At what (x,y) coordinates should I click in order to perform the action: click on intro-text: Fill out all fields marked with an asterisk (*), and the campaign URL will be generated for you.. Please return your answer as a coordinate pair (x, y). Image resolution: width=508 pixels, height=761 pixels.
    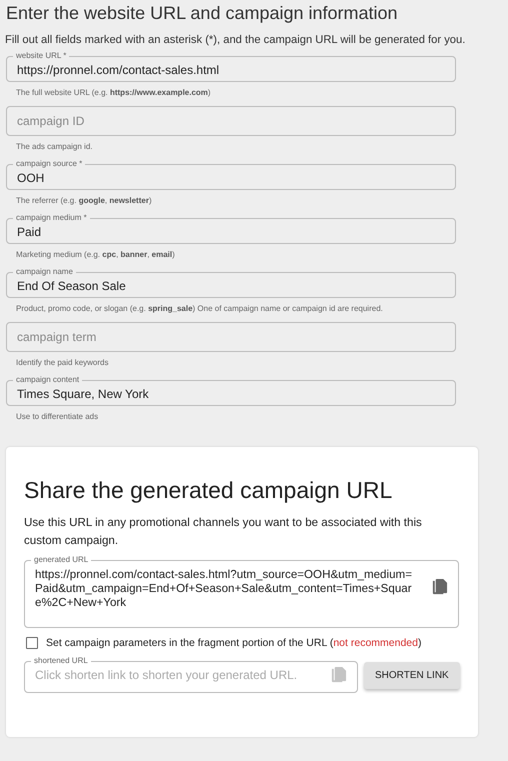
    Looking at the image, I should click on (235, 40).